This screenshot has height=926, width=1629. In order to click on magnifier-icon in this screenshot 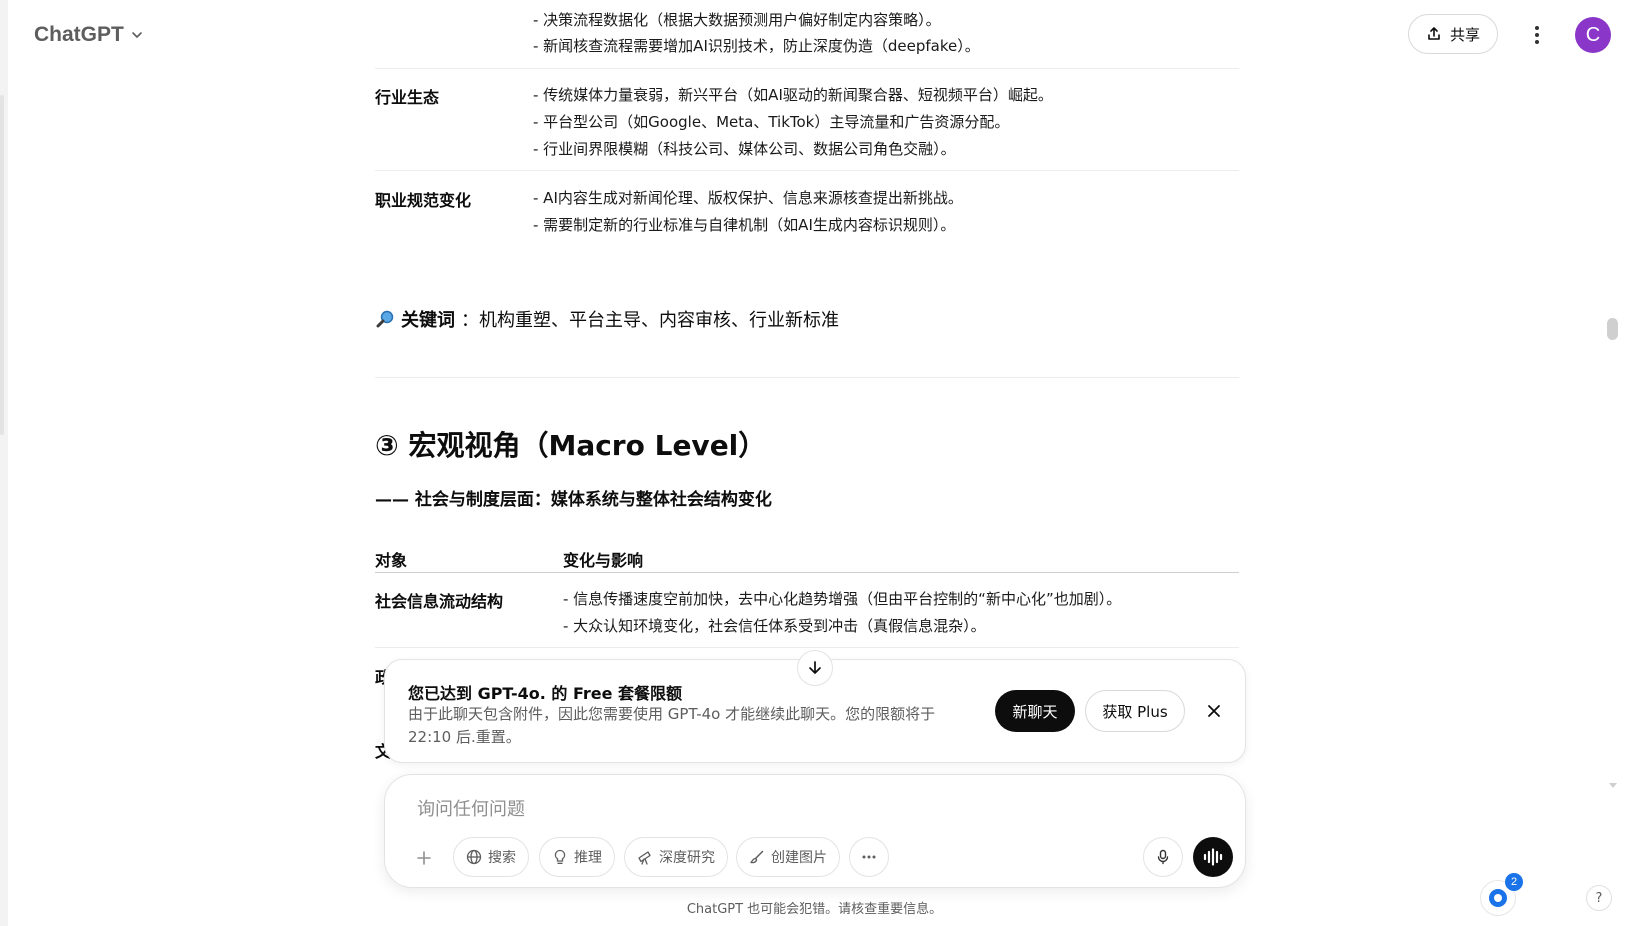, I will do `click(385, 319)`.